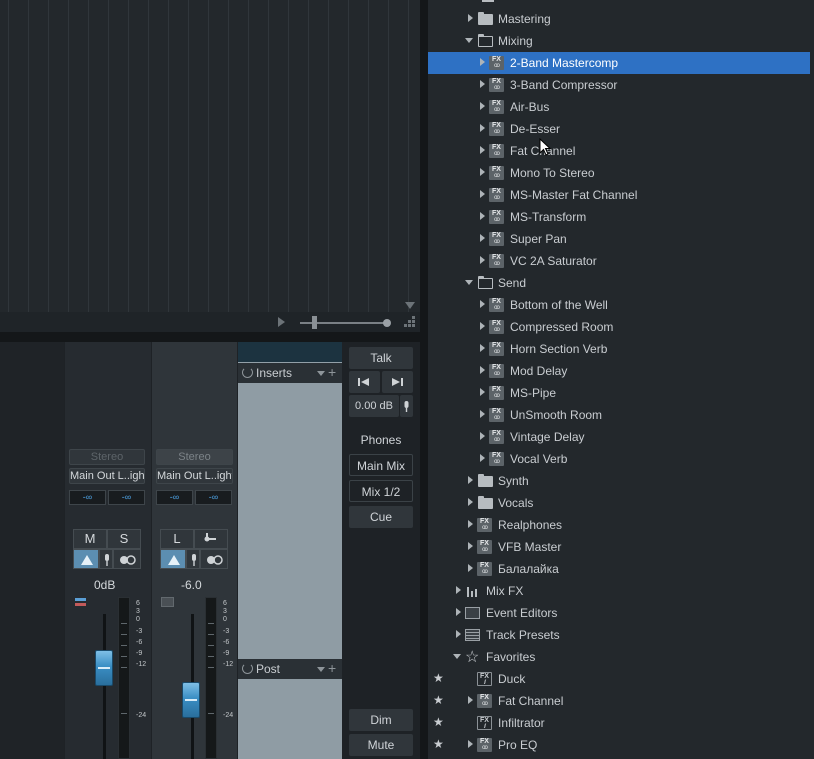 Image resolution: width=814 pixels, height=759 pixels. Describe the element at coordinates (381, 745) in the screenshot. I see `mute-button: Mute` at that location.